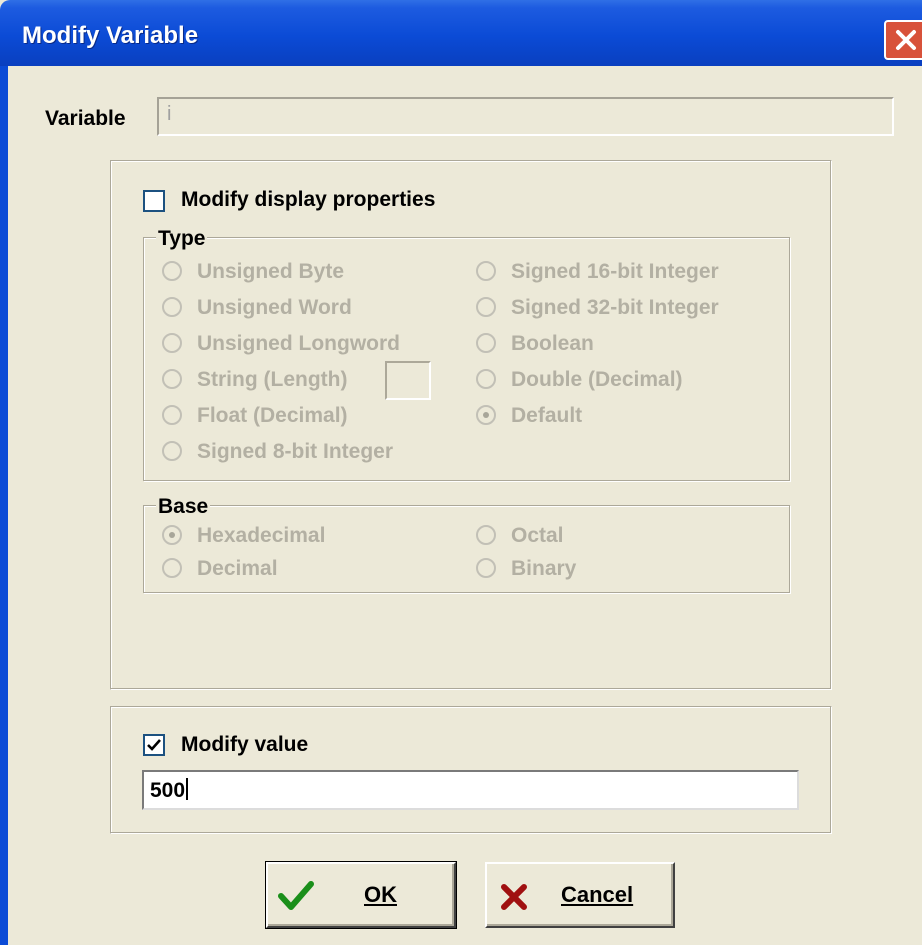 The width and height of the screenshot is (922, 945). I want to click on window-title: Modify Variable, so click(110, 35).